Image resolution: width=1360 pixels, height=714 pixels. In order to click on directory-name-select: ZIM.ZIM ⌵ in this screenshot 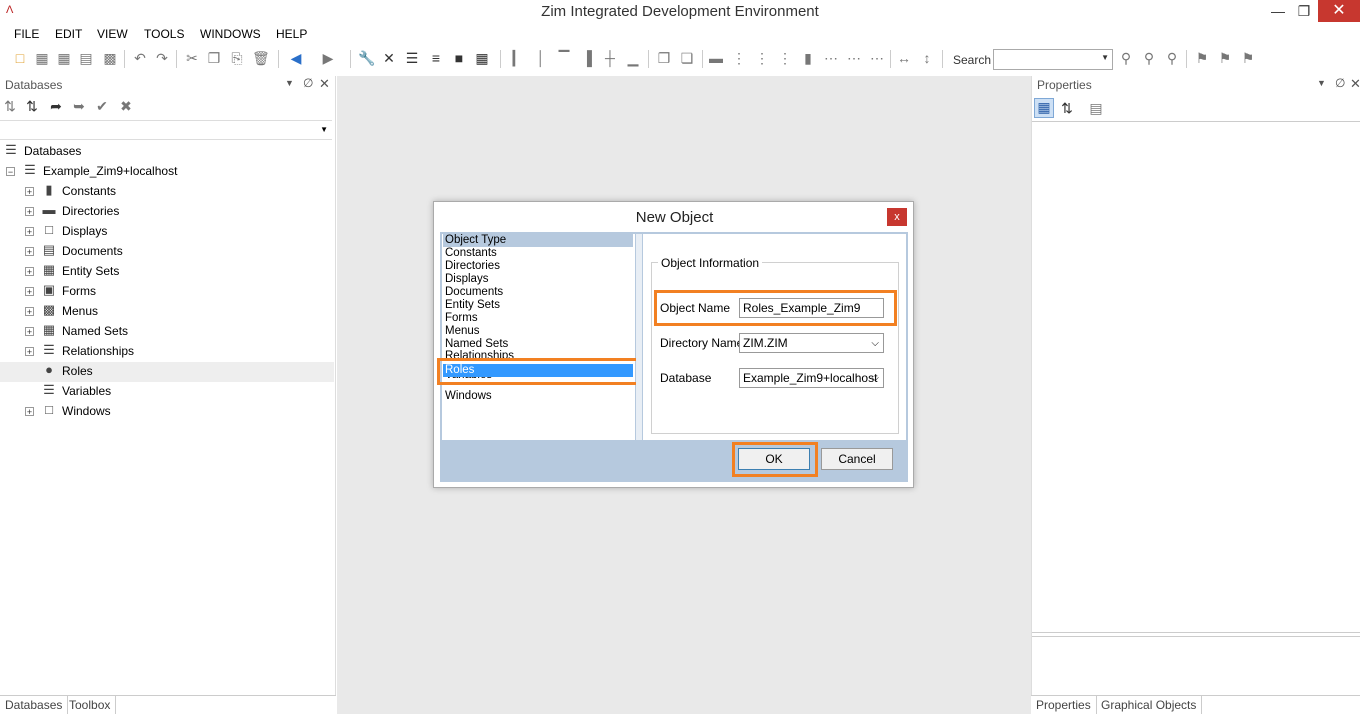, I will do `click(811, 343)`.